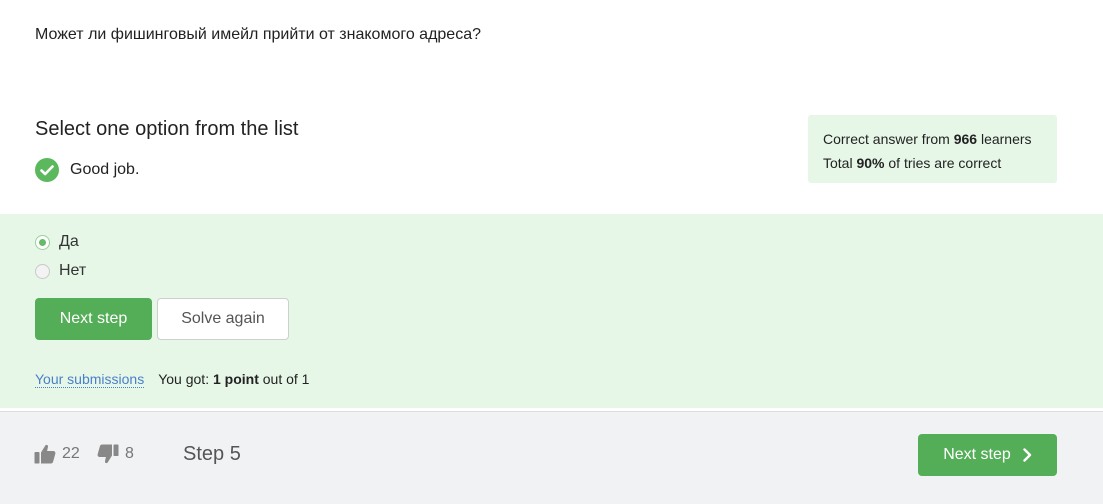 The image size is (1103, 504). I want to click on footer-next-label: Next step, so click(977, 454).